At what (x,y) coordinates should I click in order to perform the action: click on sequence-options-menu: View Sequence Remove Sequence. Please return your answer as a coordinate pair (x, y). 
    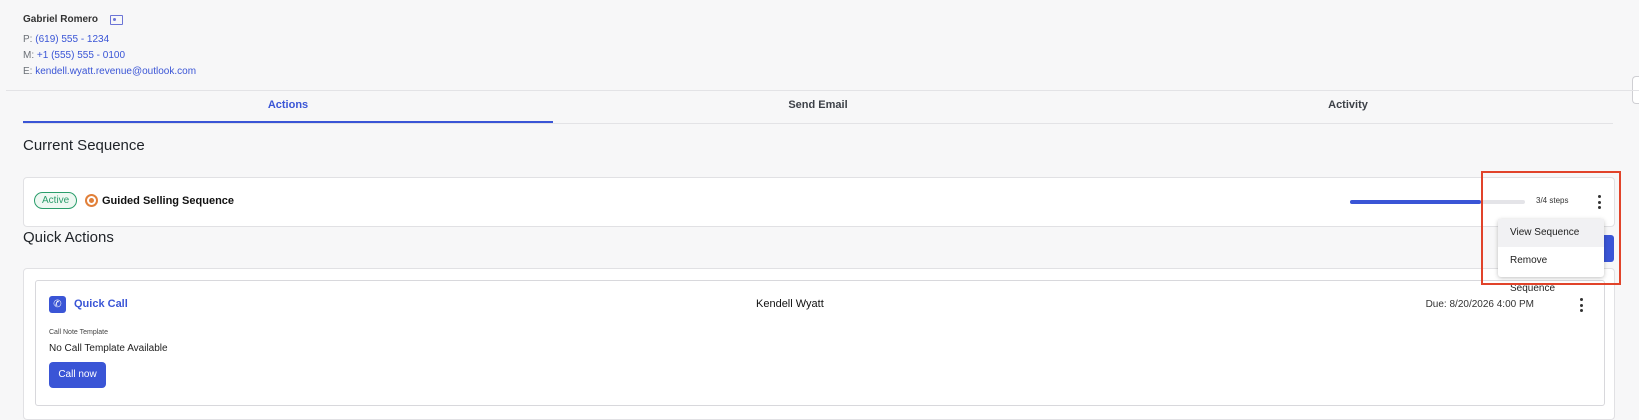
    Looking at the image, I should click on (1551, 256).